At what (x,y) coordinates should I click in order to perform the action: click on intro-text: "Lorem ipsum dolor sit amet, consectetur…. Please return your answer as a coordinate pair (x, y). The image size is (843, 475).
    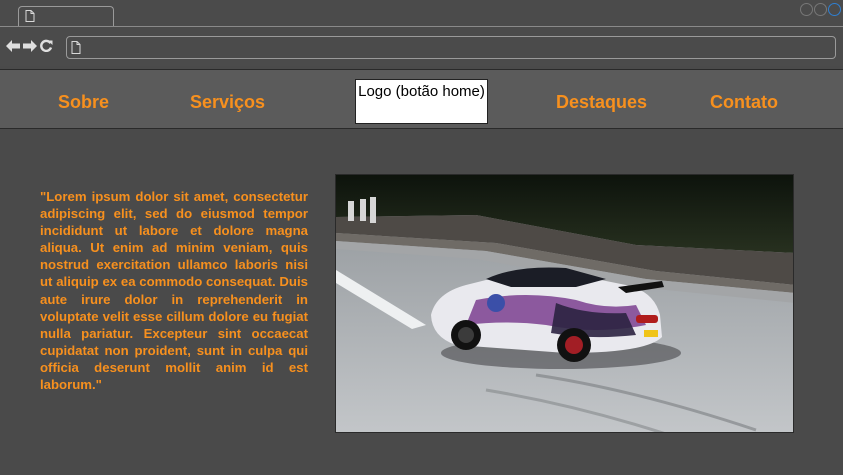
    Looking at the image, I should click on (174, 291).